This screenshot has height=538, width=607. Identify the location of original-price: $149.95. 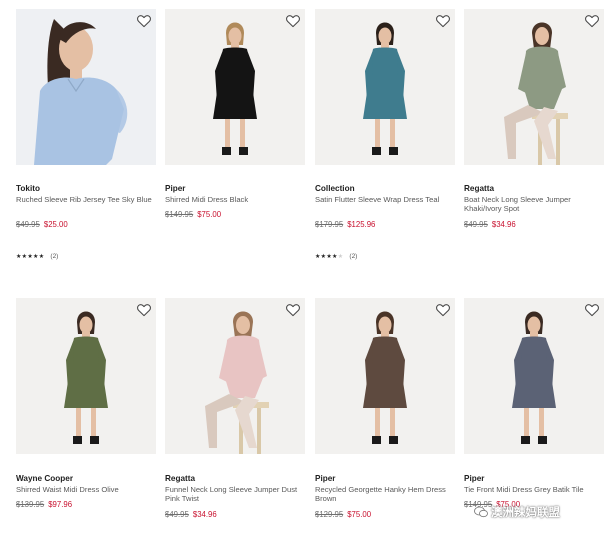
(179, 214).